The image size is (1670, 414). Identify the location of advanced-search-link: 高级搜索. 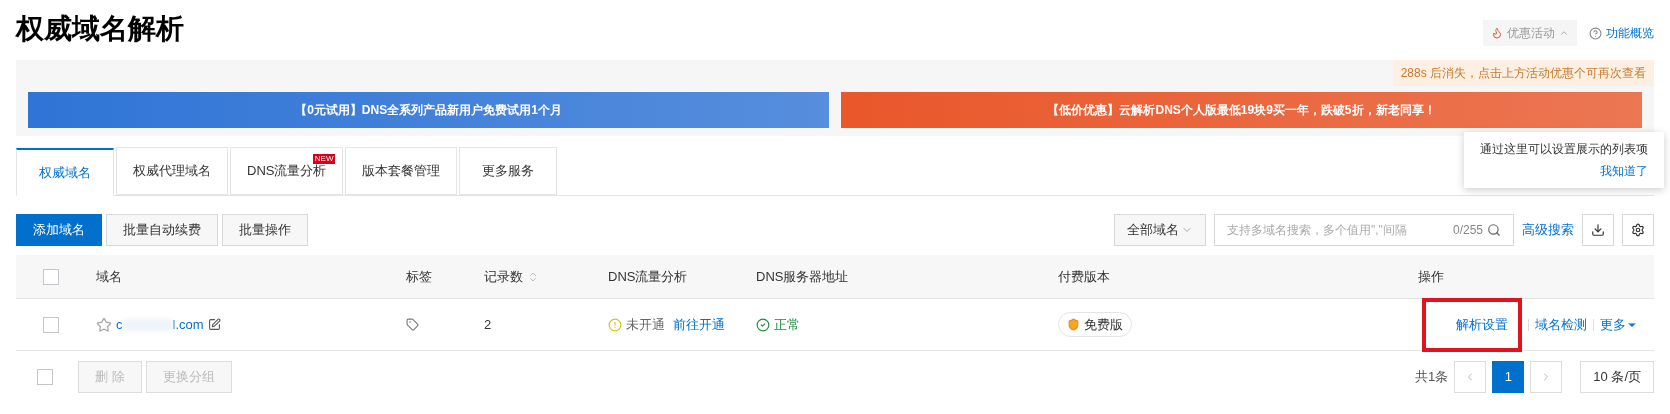
(1548, 230).